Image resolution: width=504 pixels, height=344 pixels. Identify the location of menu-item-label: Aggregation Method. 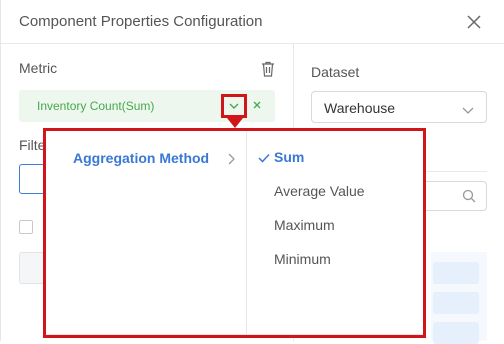
(141, 158).